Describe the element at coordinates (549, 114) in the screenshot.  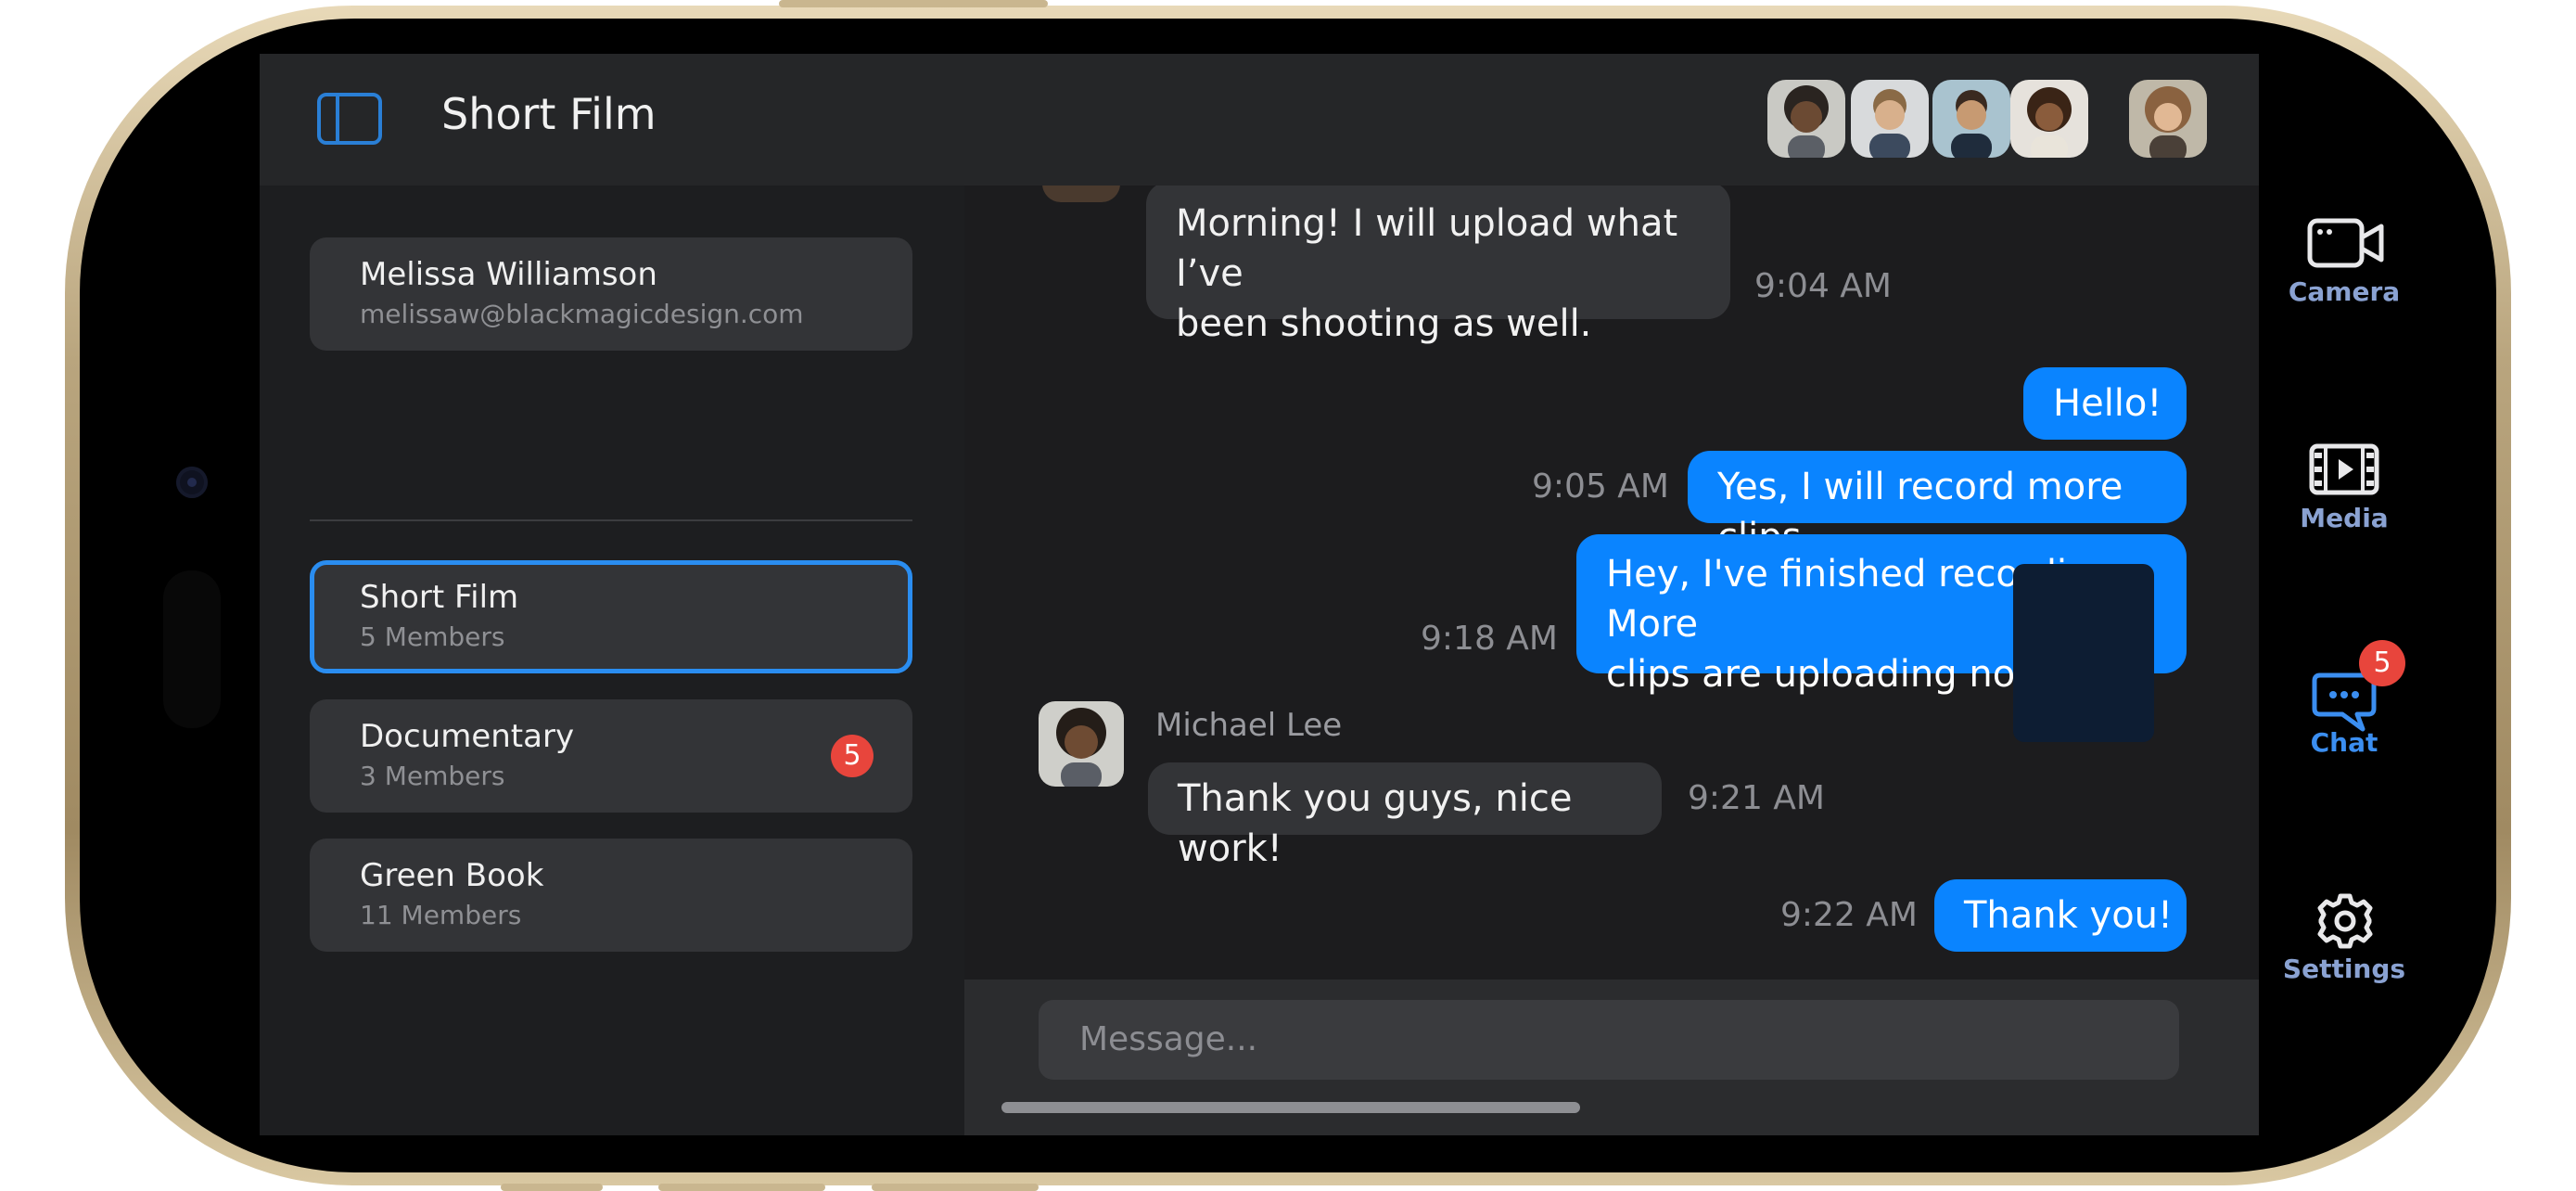
I see `page-title: Short Film` at that location.